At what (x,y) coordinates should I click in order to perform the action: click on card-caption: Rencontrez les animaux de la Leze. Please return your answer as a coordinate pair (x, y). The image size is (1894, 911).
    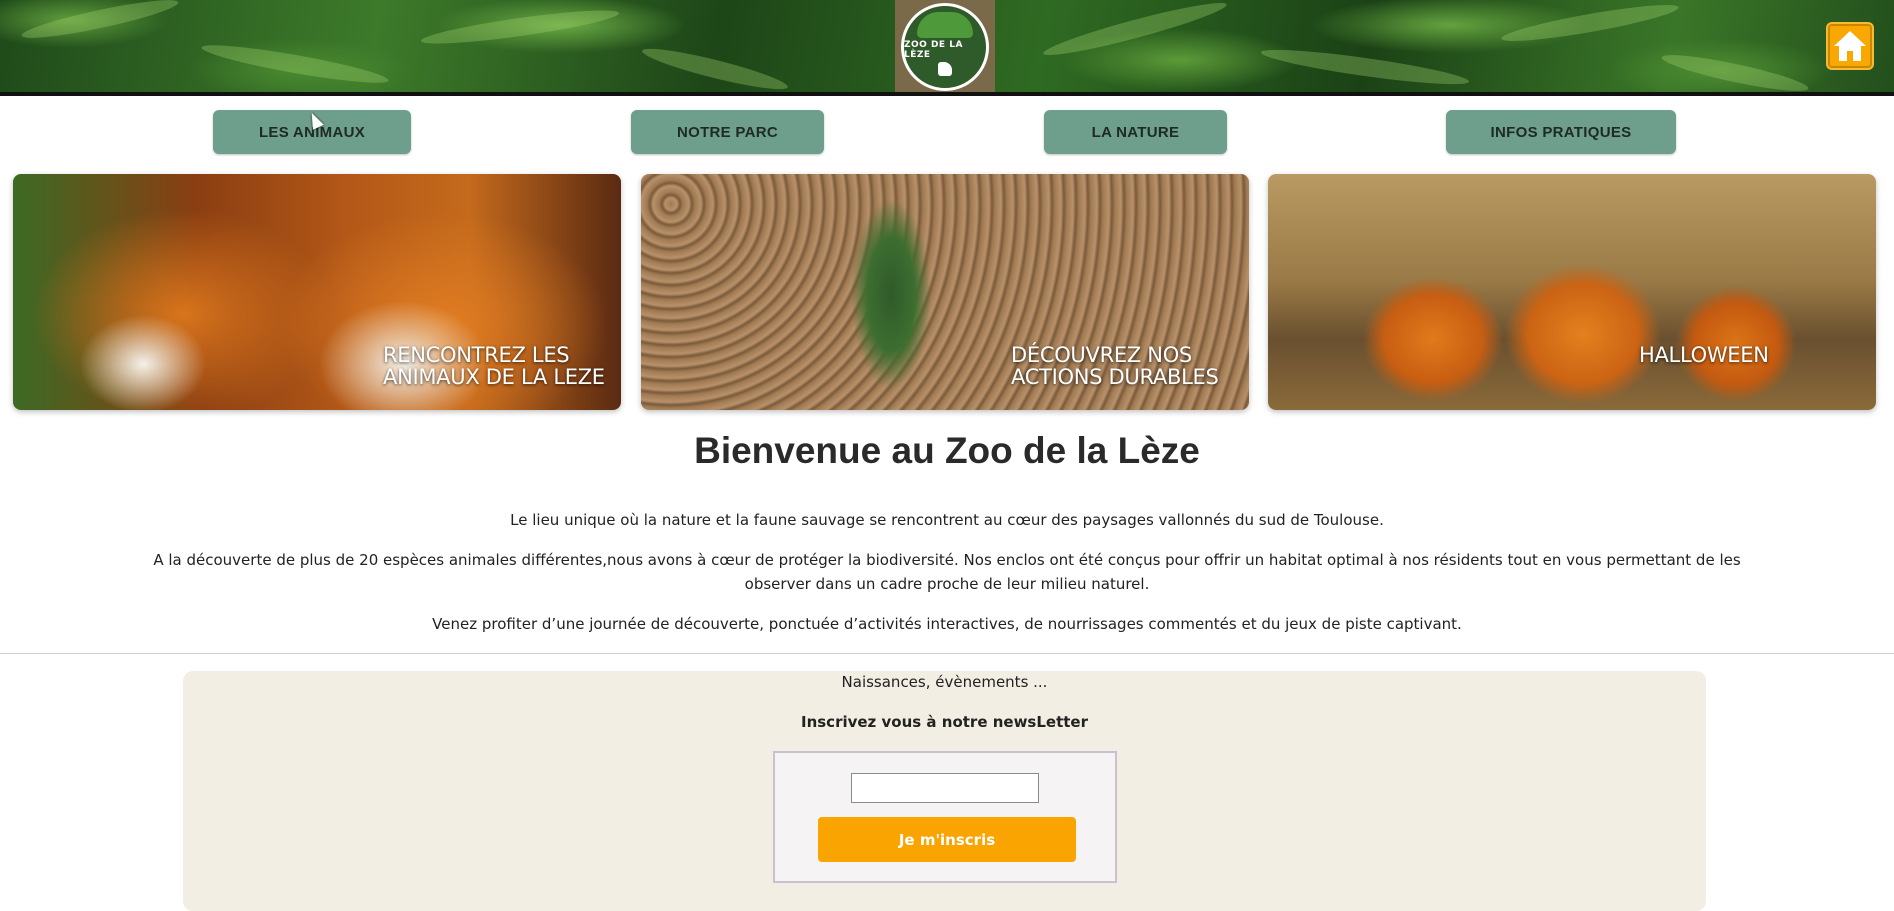
    Looking at the image, I should click on (494, 366).